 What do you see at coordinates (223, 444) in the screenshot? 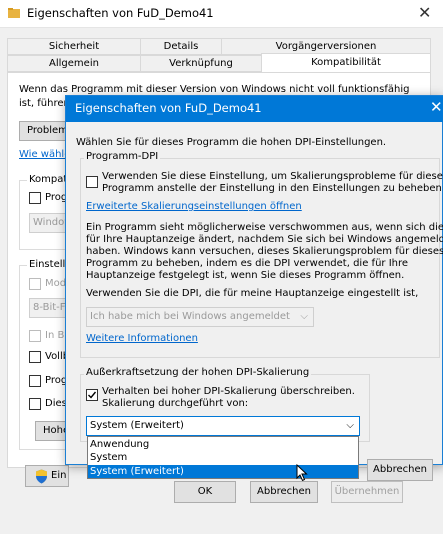
I see `option-application: Anwendung` at bounding box center [223, 444].